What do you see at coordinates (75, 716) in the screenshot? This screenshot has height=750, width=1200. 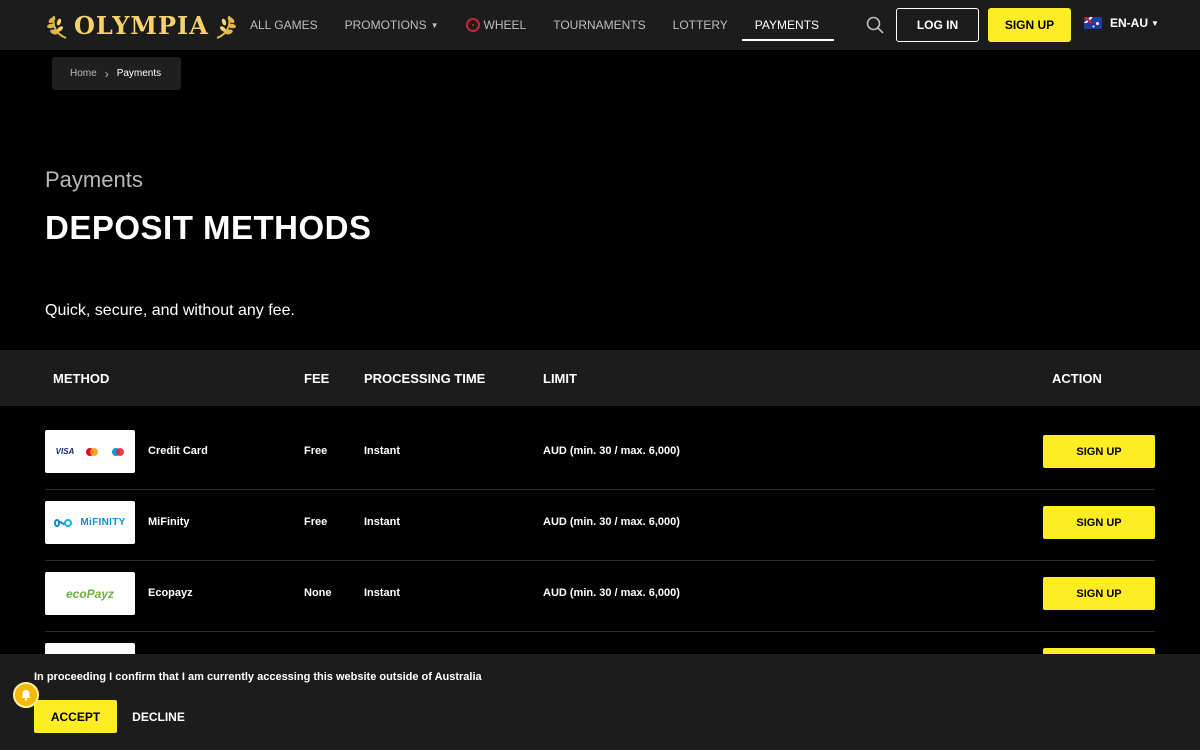 I see `accept-button: ACCEPT` at bounding box center [75, 716].